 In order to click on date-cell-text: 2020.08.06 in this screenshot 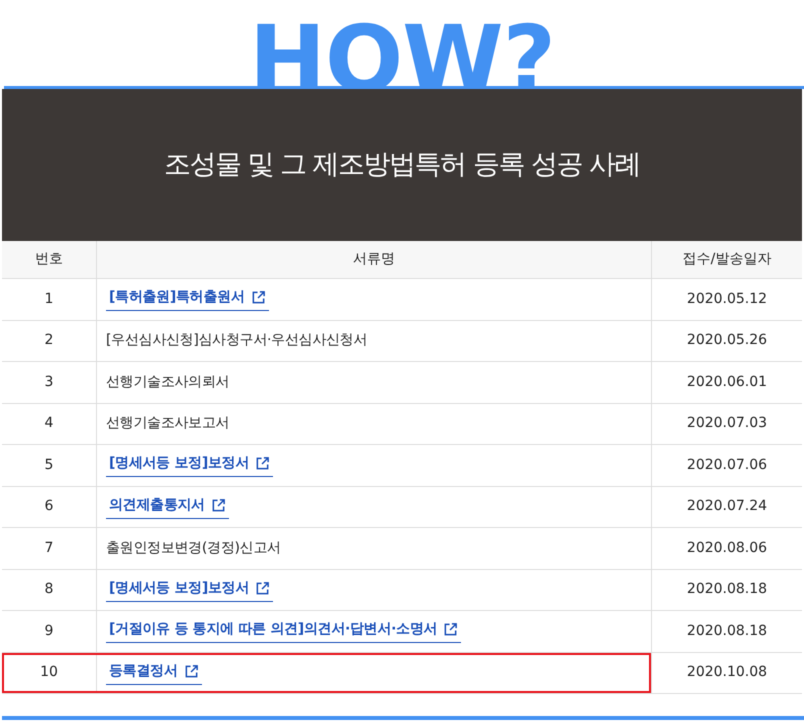, I will do `click(727, 548)`.